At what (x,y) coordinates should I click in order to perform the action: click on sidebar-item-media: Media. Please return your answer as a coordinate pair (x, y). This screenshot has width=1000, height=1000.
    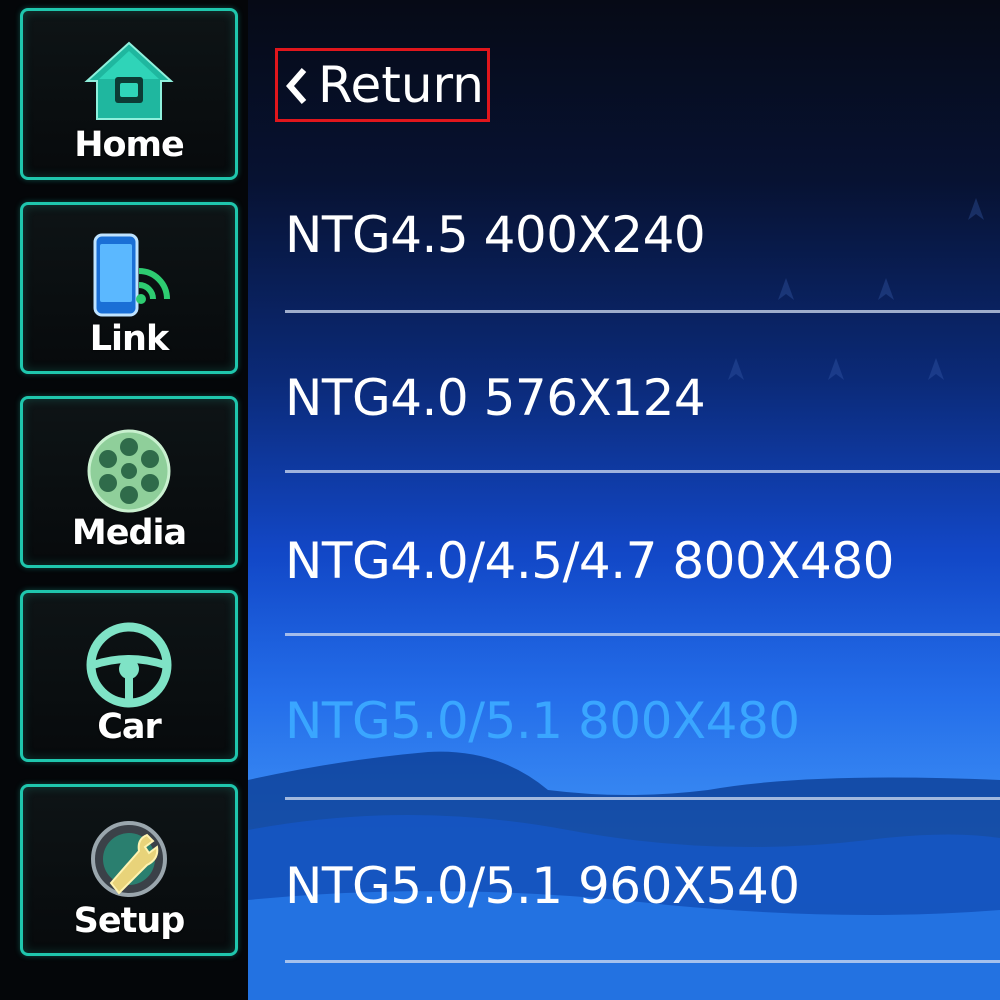
    Looking at the image, I should click on (129, 482).